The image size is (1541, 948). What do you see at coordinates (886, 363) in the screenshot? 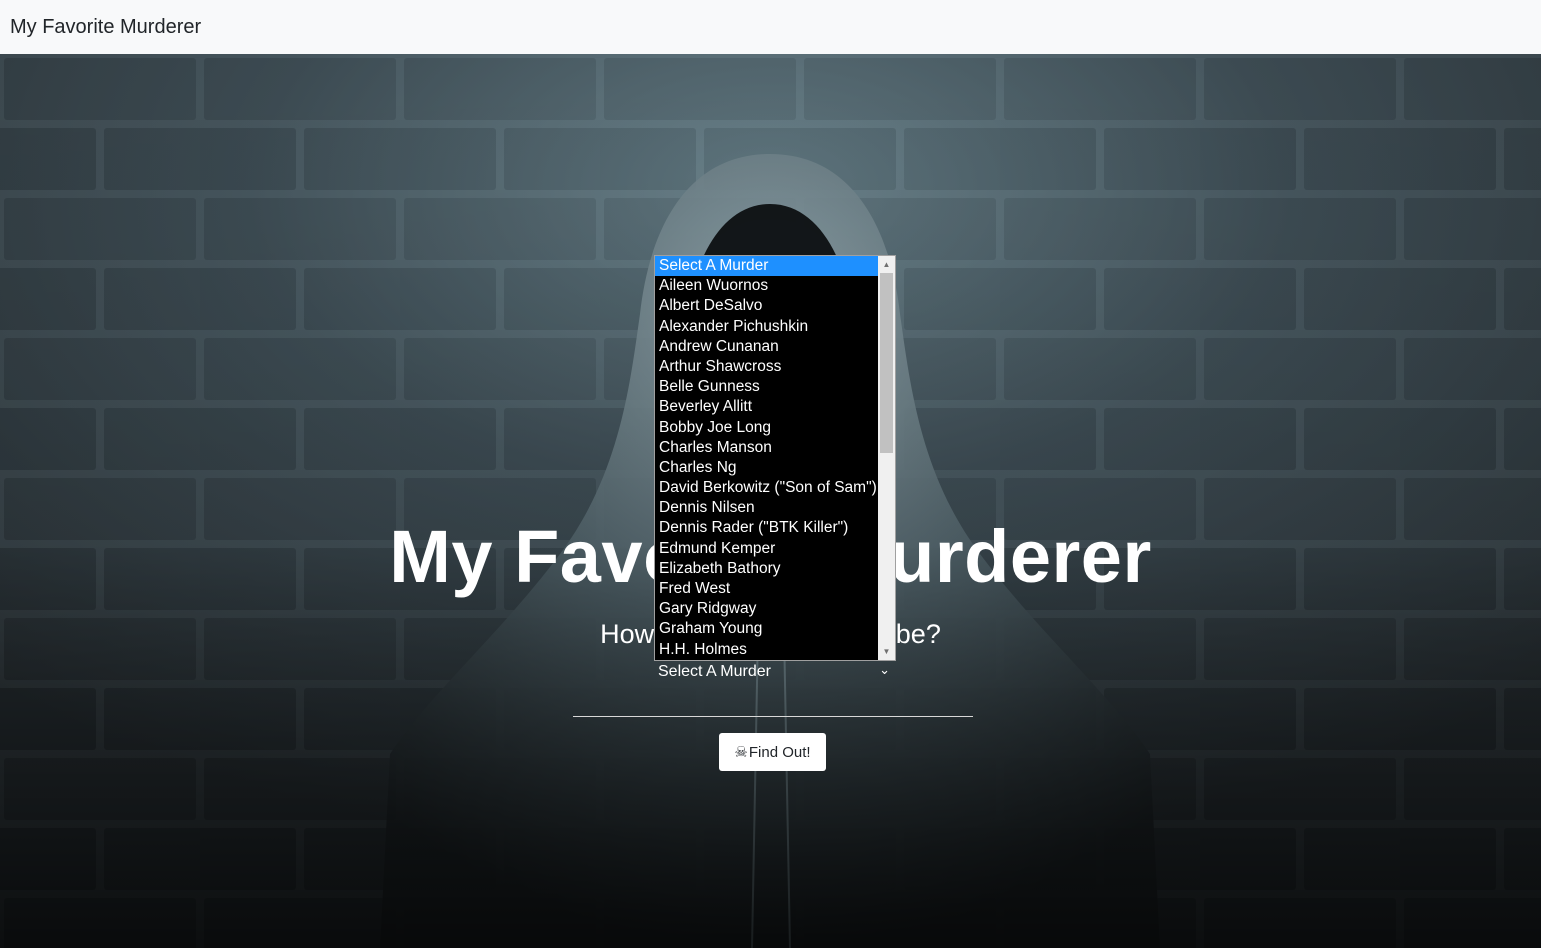
I see `scroll-thumb` at bounding box center [886, 363].